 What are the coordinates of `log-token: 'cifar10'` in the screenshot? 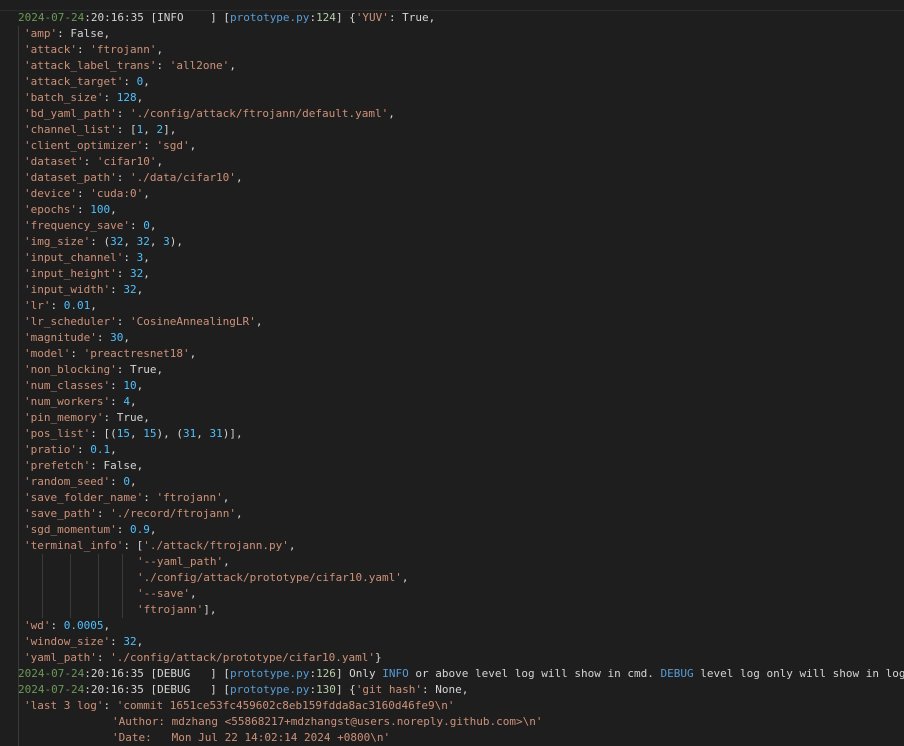 It's located at (126, 161).